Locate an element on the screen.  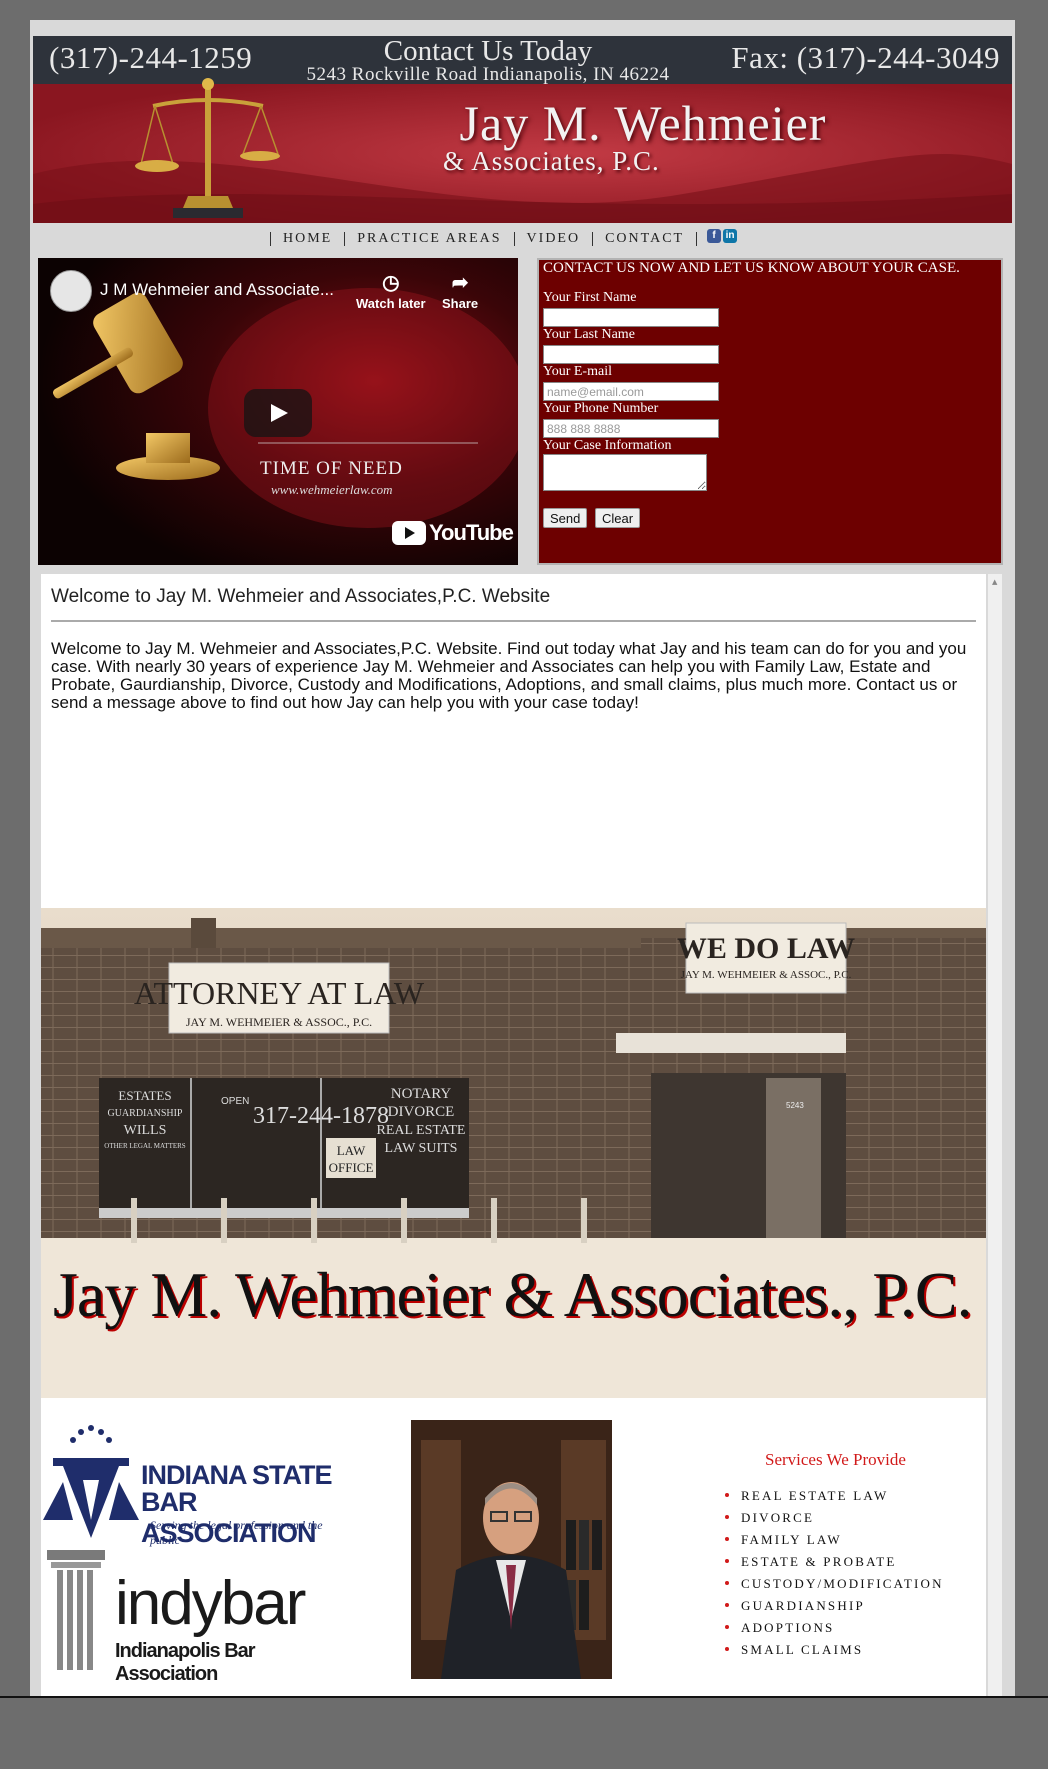
linkedin-icon: in is located at coordinates (730, 236).